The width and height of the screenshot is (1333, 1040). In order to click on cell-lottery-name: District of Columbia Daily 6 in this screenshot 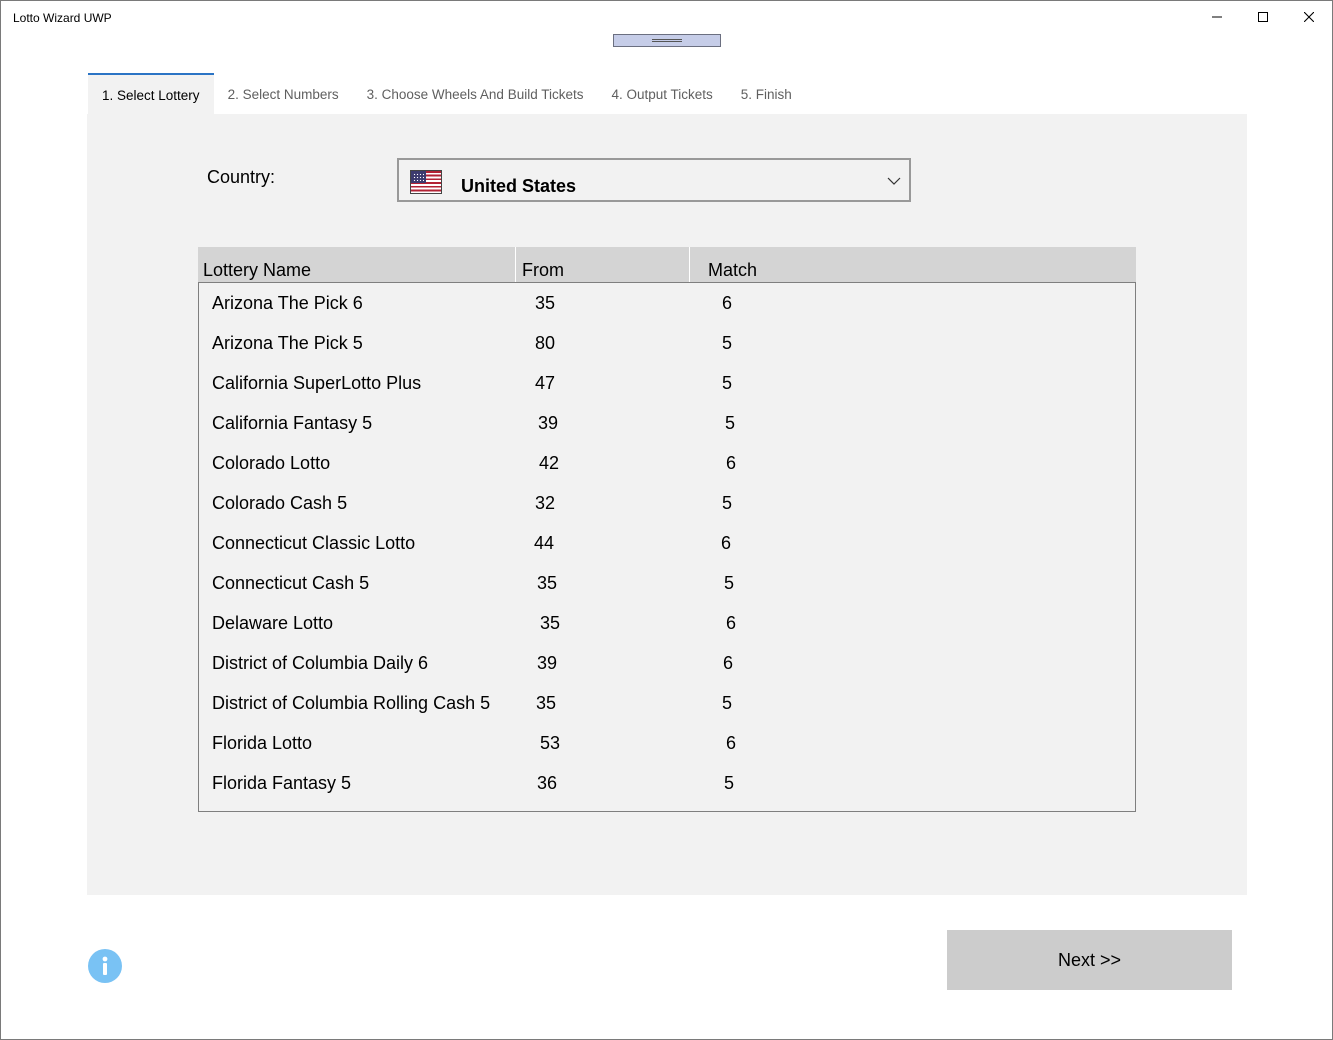, I will do `click(320, 663)`.